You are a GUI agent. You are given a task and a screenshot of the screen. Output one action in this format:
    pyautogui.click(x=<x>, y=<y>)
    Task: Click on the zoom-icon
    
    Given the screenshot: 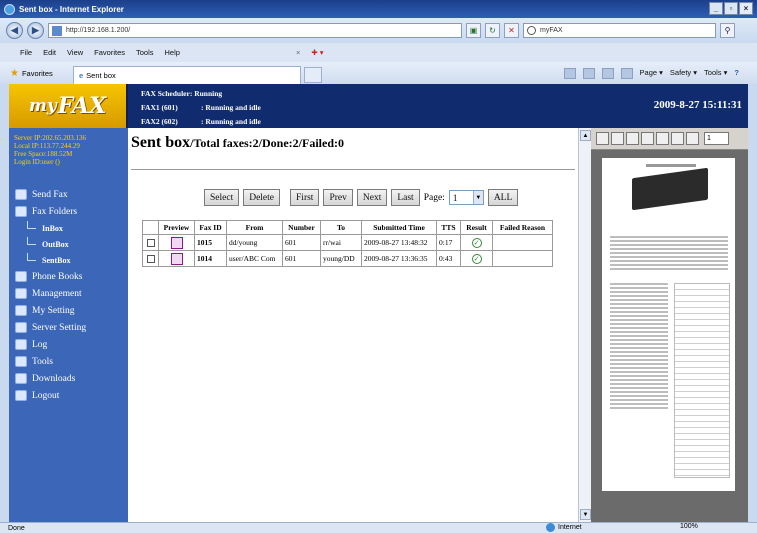 What is the action you would take?
    pyautogui.click(x=662, y=138)
    